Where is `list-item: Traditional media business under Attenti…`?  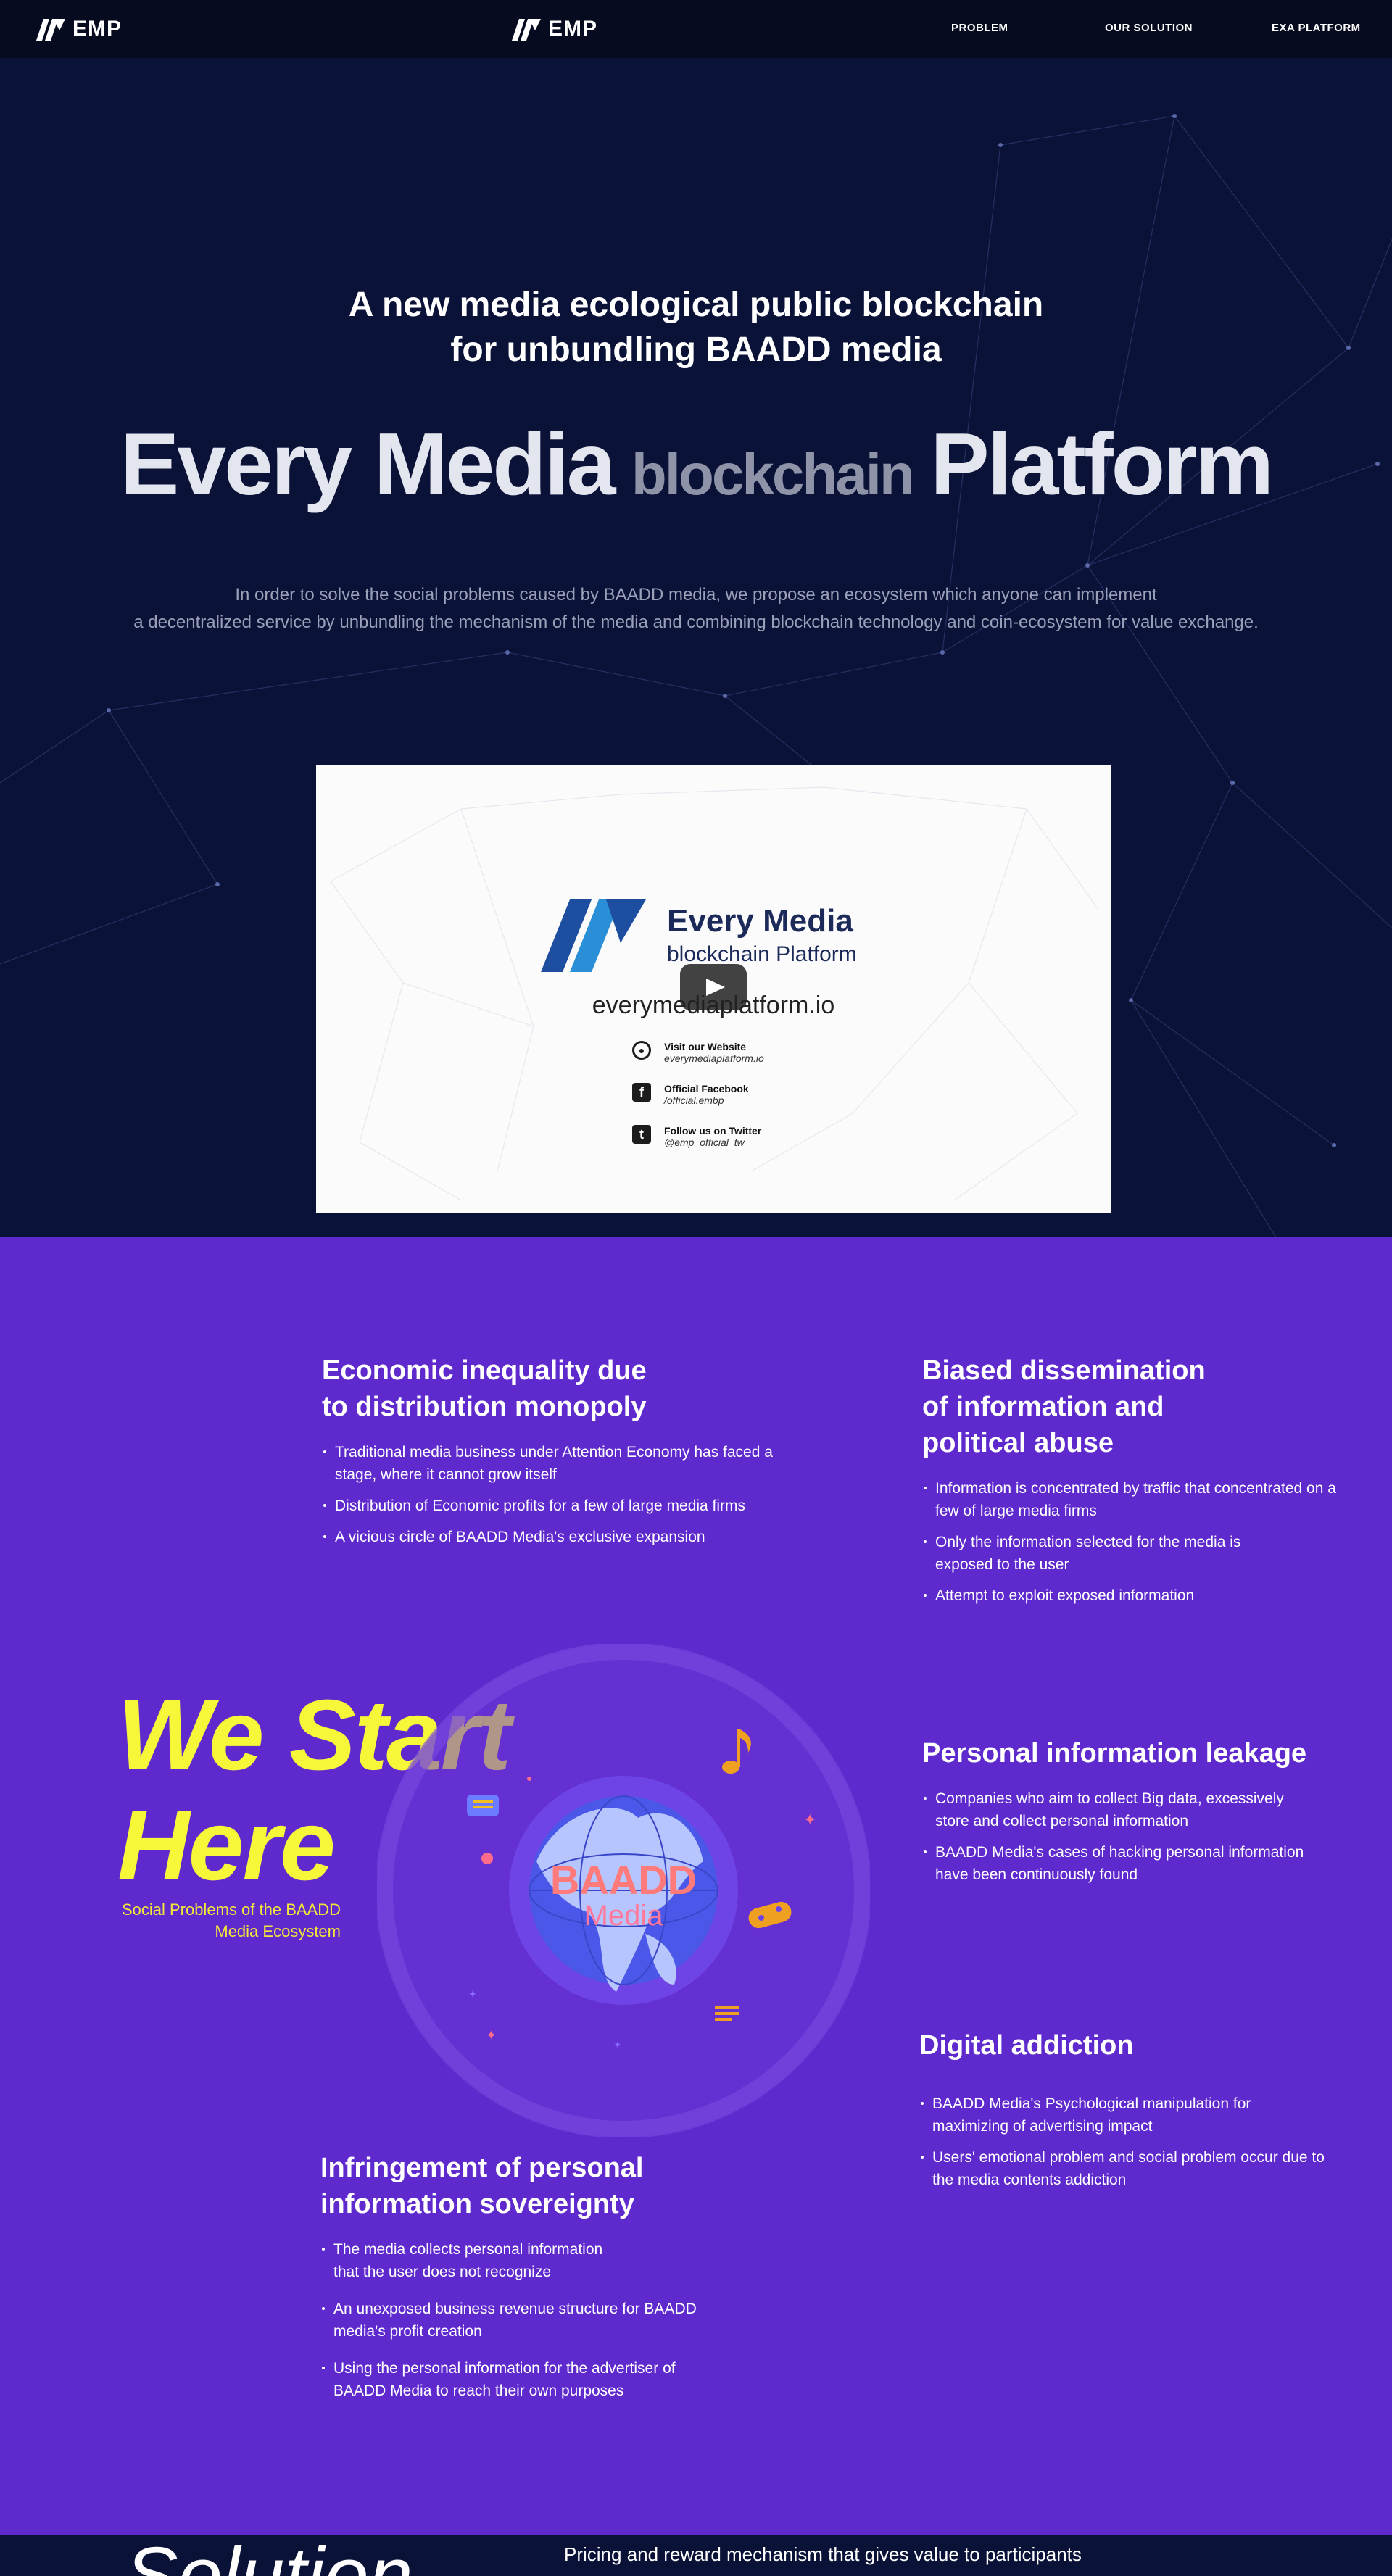 list-item: Traditional media business under Attenti… is located at coordinates (554, 1463).